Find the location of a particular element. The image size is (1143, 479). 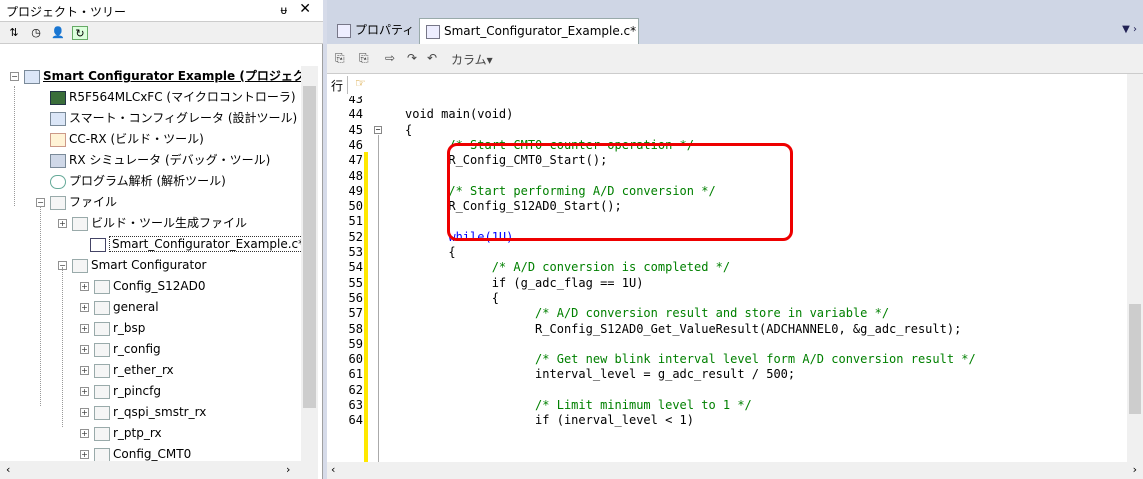

c-file-icon is located at coordinates (433, 31).